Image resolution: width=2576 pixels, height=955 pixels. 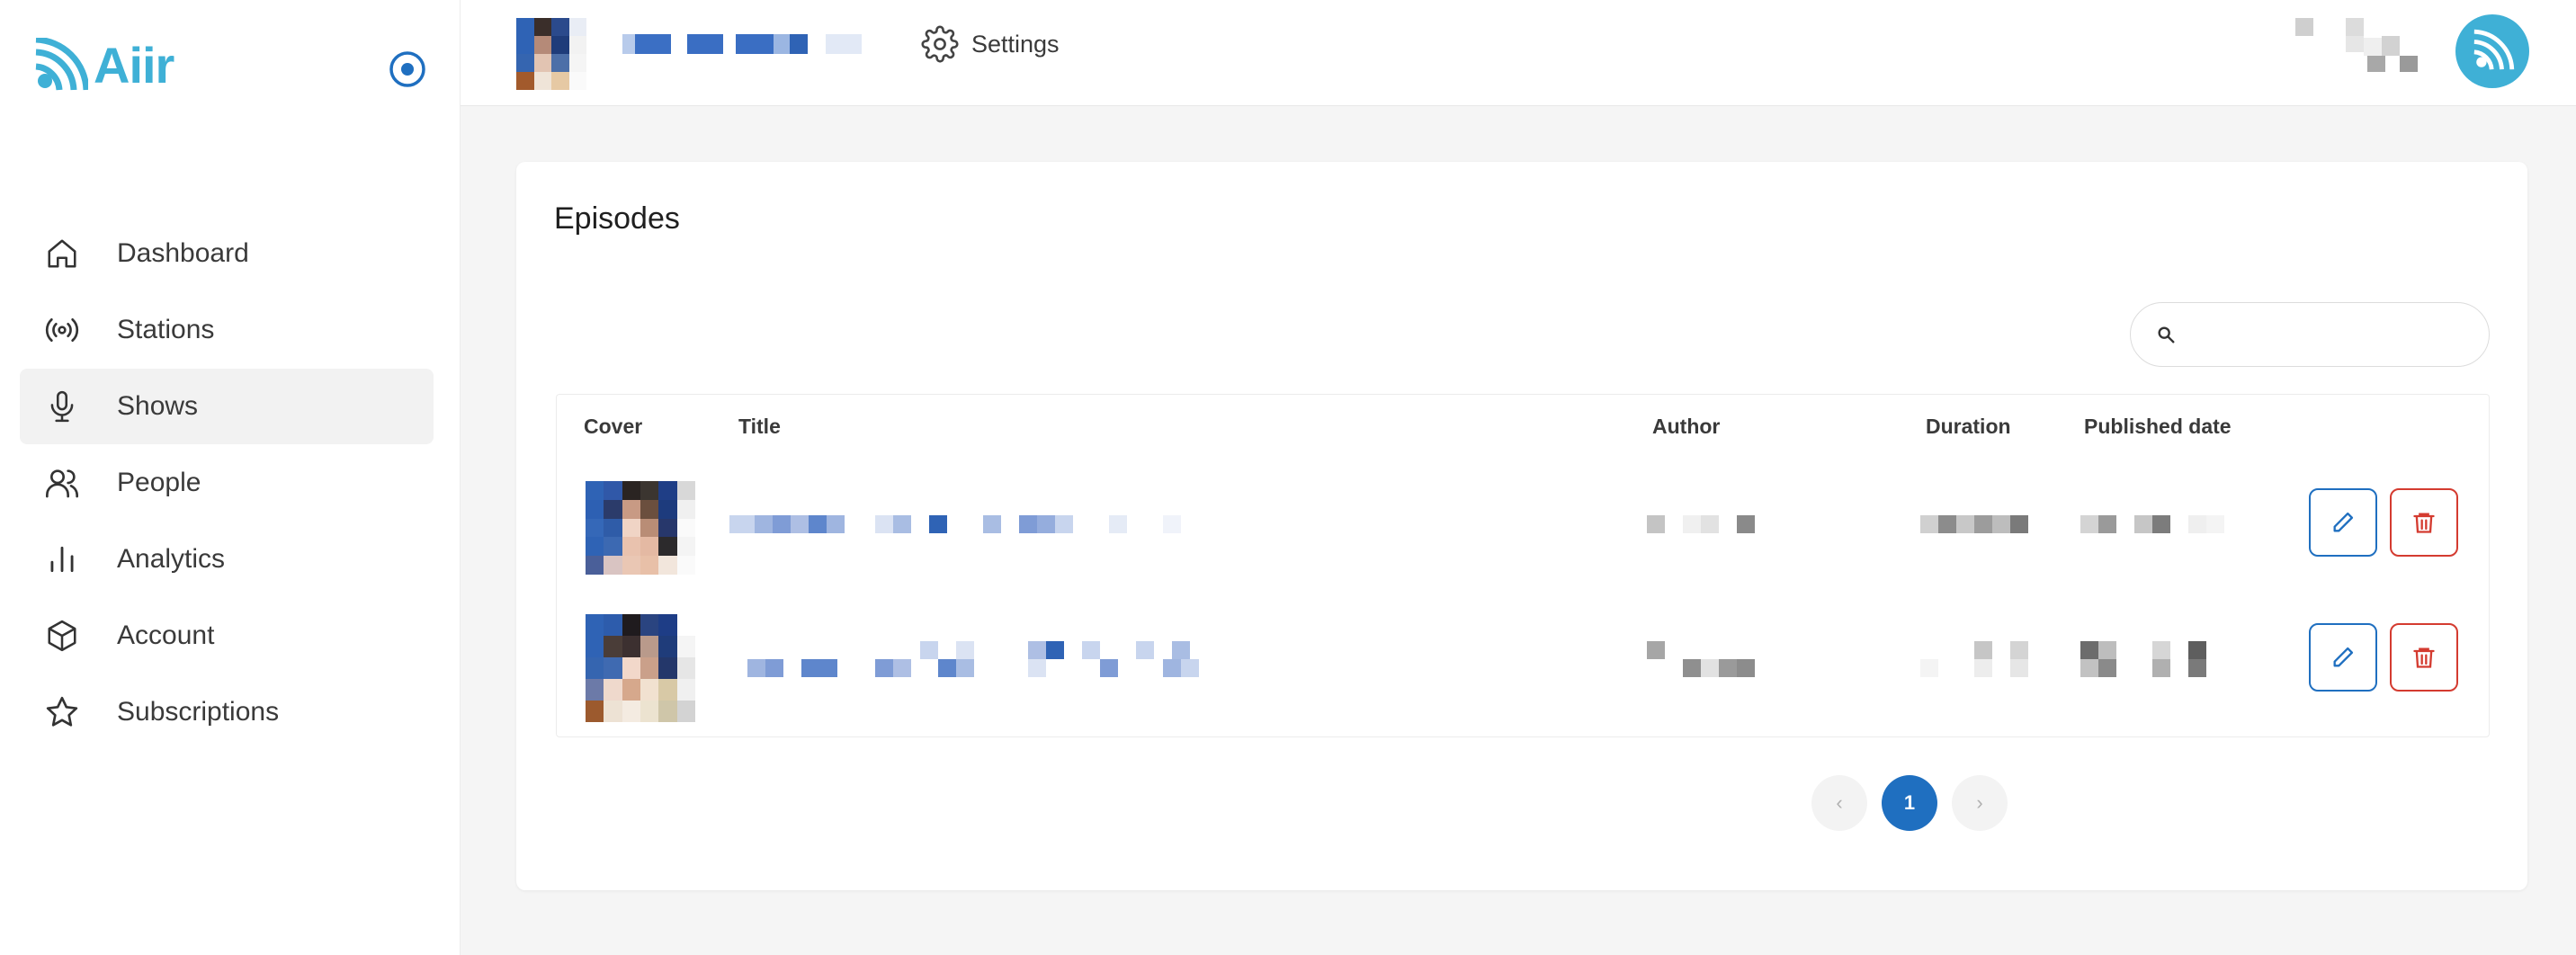 I want to click on sidebar-item-label: People, so click(x=159, y=482).